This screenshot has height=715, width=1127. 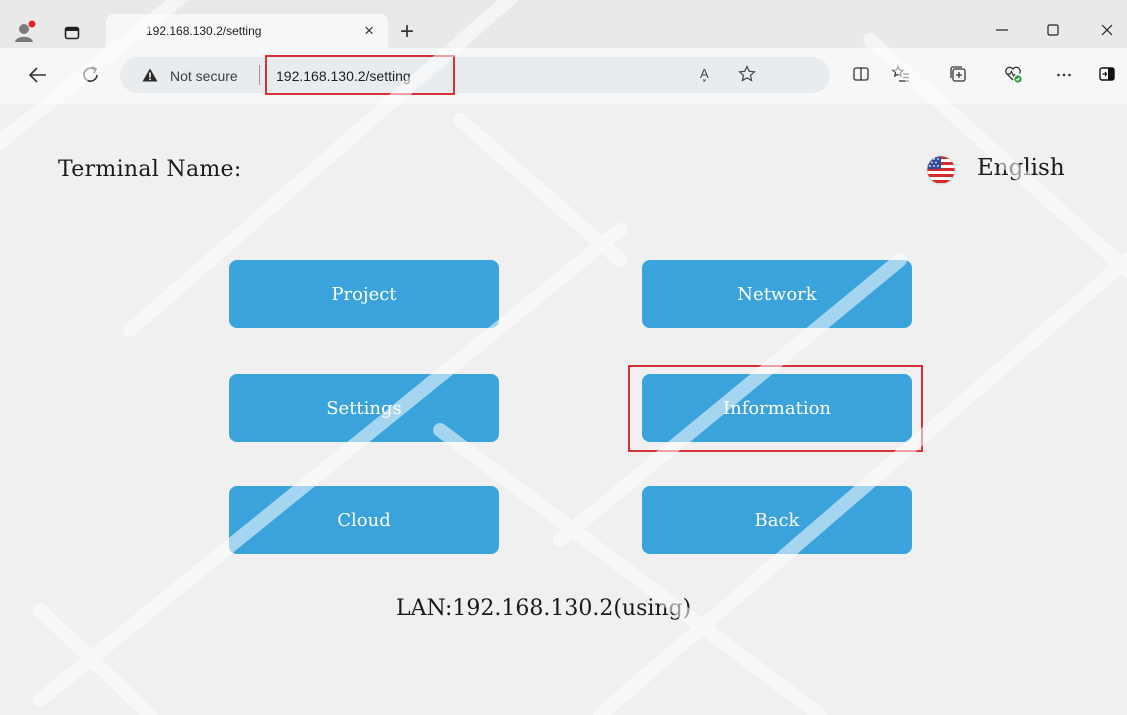 What do you see at coordinates (901, 74) in the screenshot?
I see `favorites-list-icon` at bounding box center [901, 74].